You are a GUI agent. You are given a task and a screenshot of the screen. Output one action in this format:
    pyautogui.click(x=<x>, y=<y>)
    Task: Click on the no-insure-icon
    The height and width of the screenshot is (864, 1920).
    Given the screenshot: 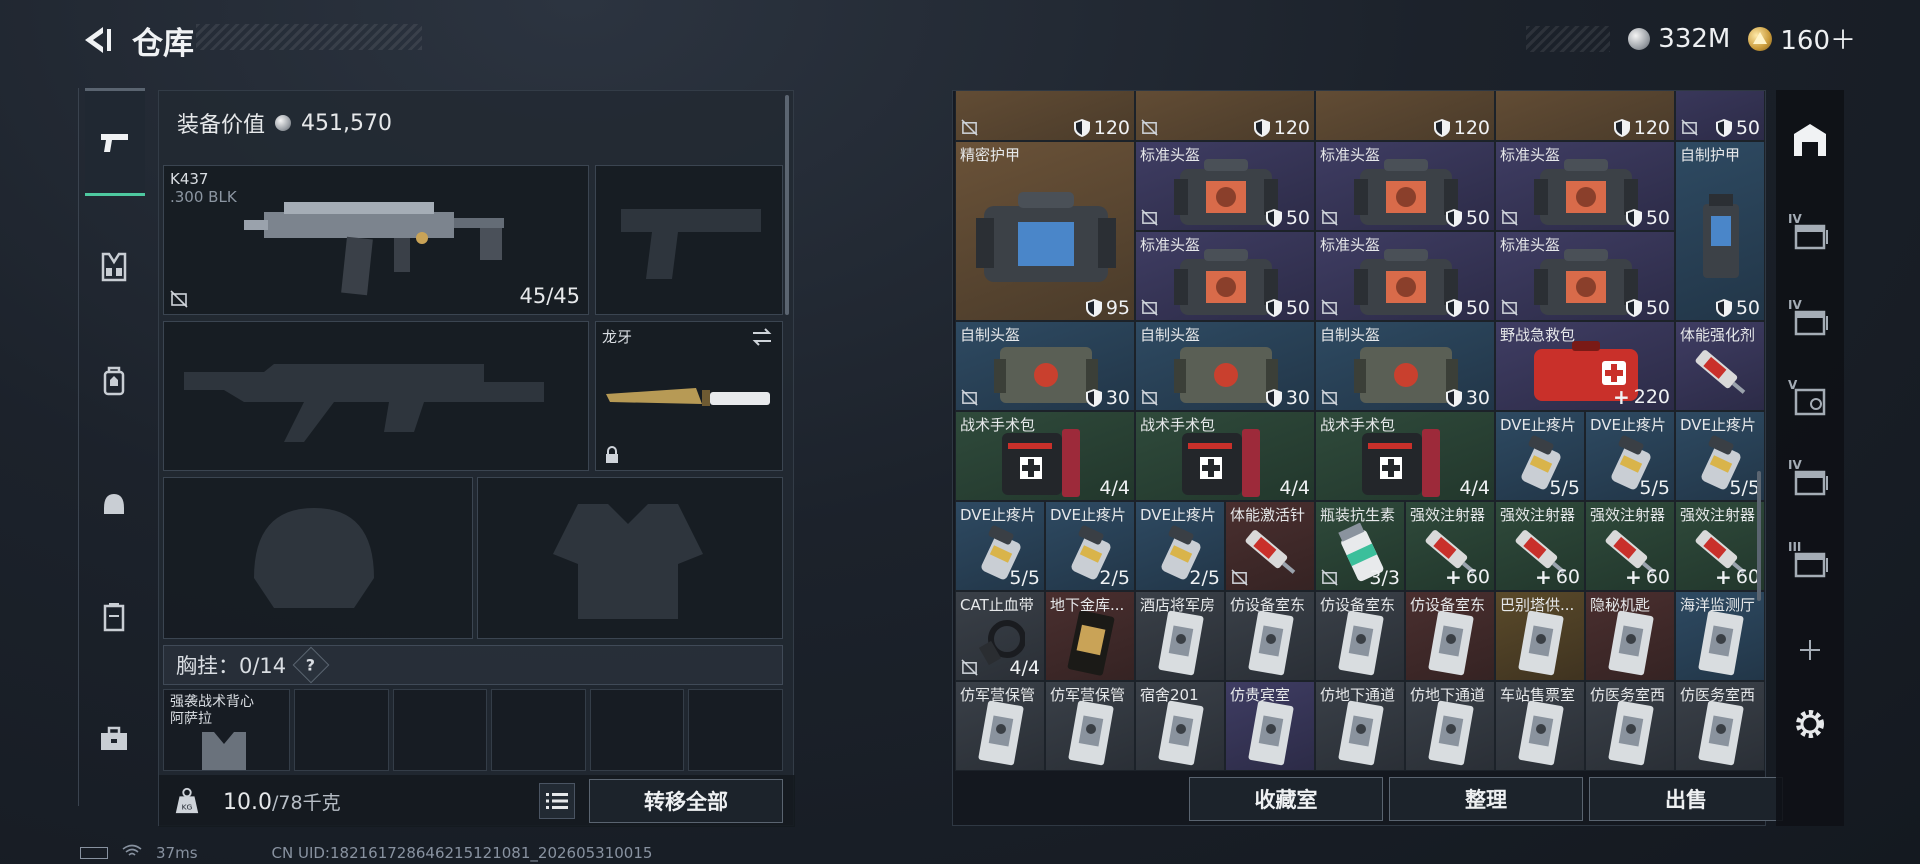 What is the action you would take?
    pyautogui.click(x=969, y=397)
    